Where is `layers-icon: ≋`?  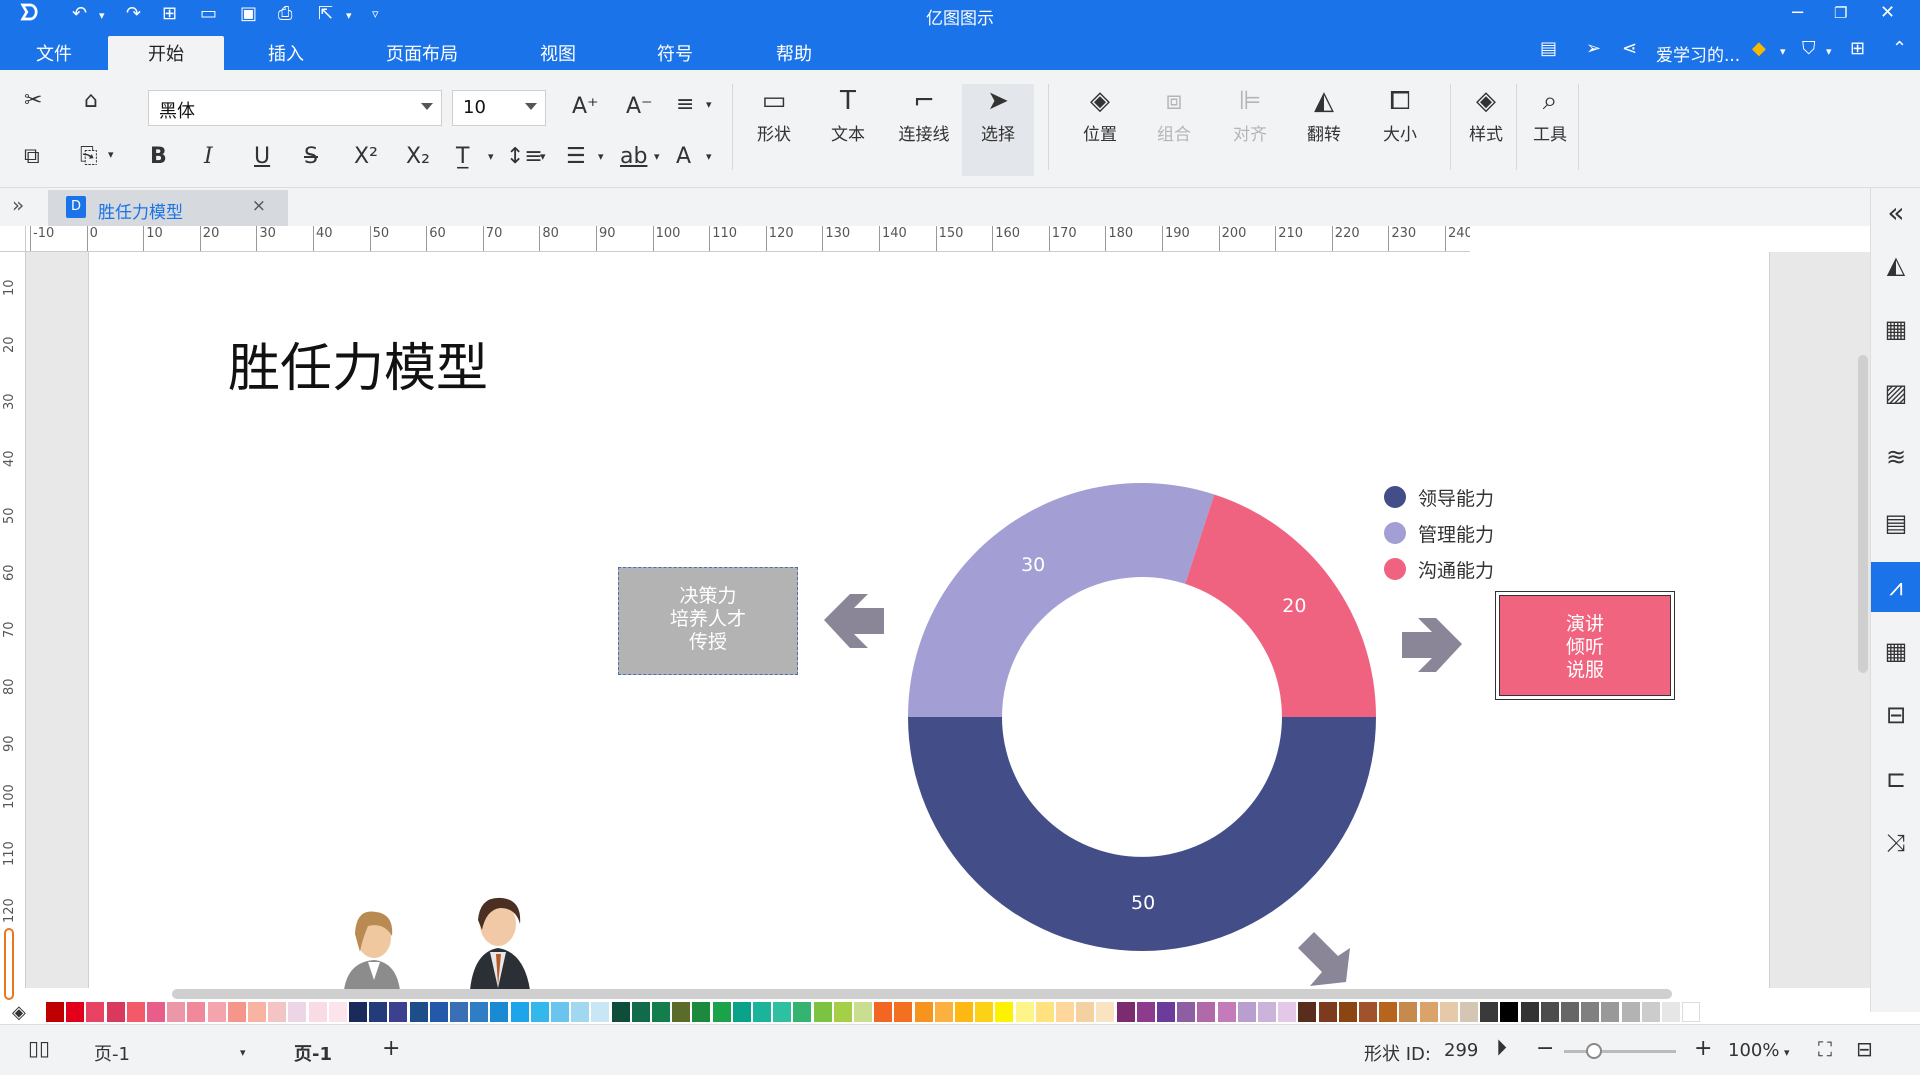 layers-icon: ≋ is located at coordinates (1895, 457).